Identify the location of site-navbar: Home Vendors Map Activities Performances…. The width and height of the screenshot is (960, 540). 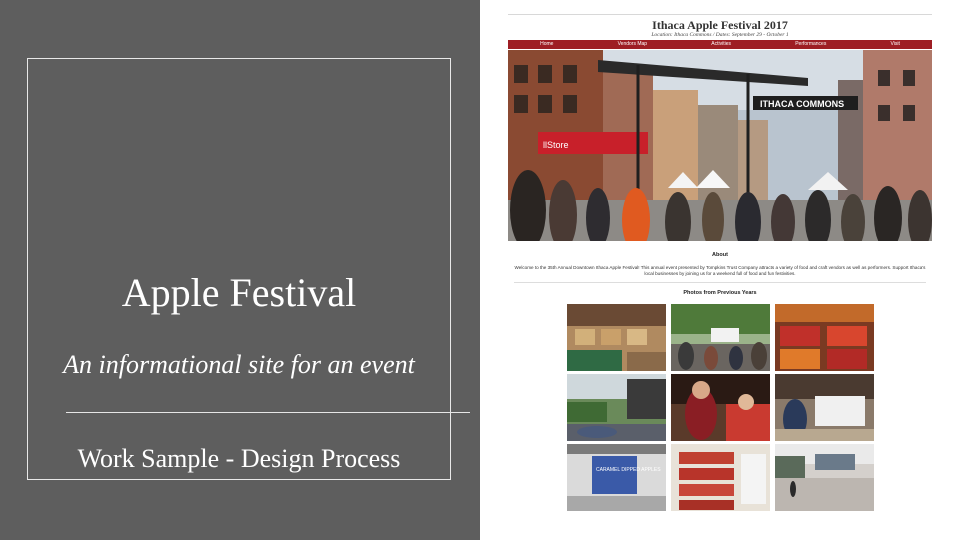
(720, 44).